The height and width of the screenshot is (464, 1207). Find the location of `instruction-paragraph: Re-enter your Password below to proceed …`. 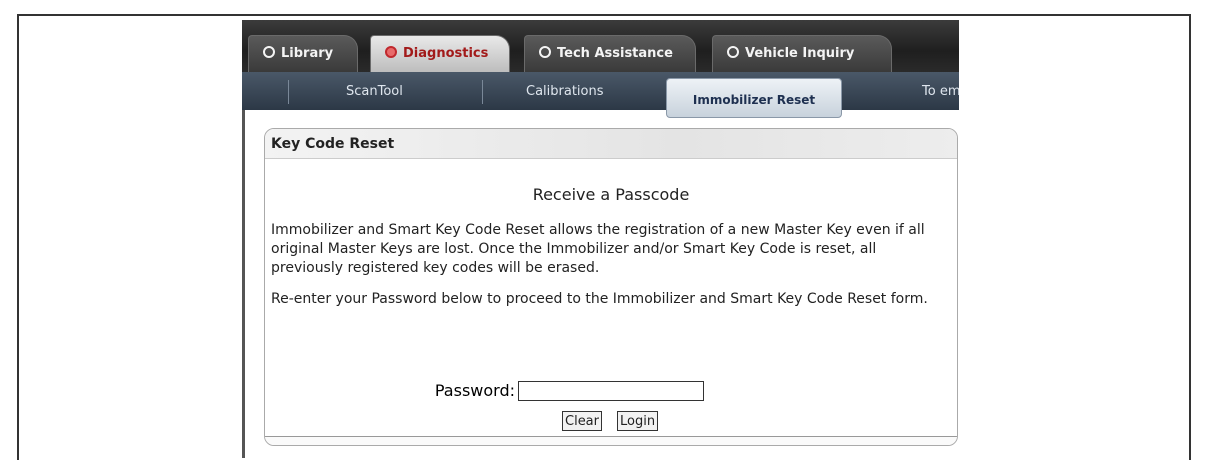

instruction-paragraph: Re-enter your Password below to proceed … is located at coordinates (599, 299).